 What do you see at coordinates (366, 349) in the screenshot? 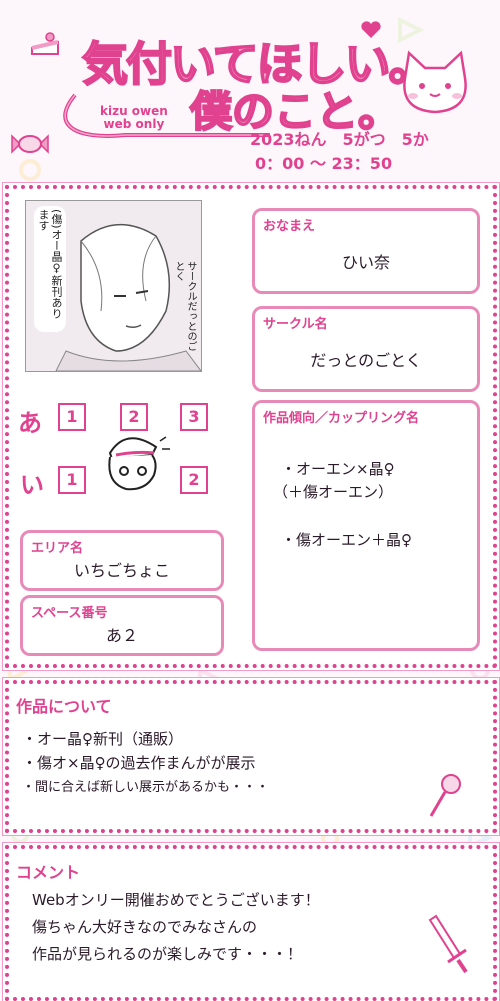
I see `circle-name-field: サークル名 だっとのごとく` at bounding box center [366, 349].